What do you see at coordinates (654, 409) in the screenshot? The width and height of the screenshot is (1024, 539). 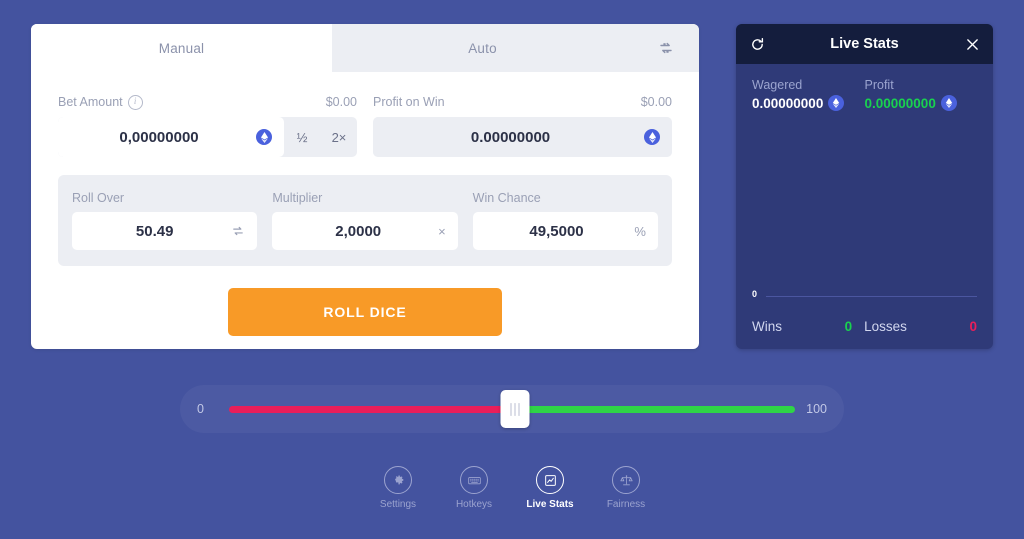 I see `slider-track-high` at bounding box center [654, 409].